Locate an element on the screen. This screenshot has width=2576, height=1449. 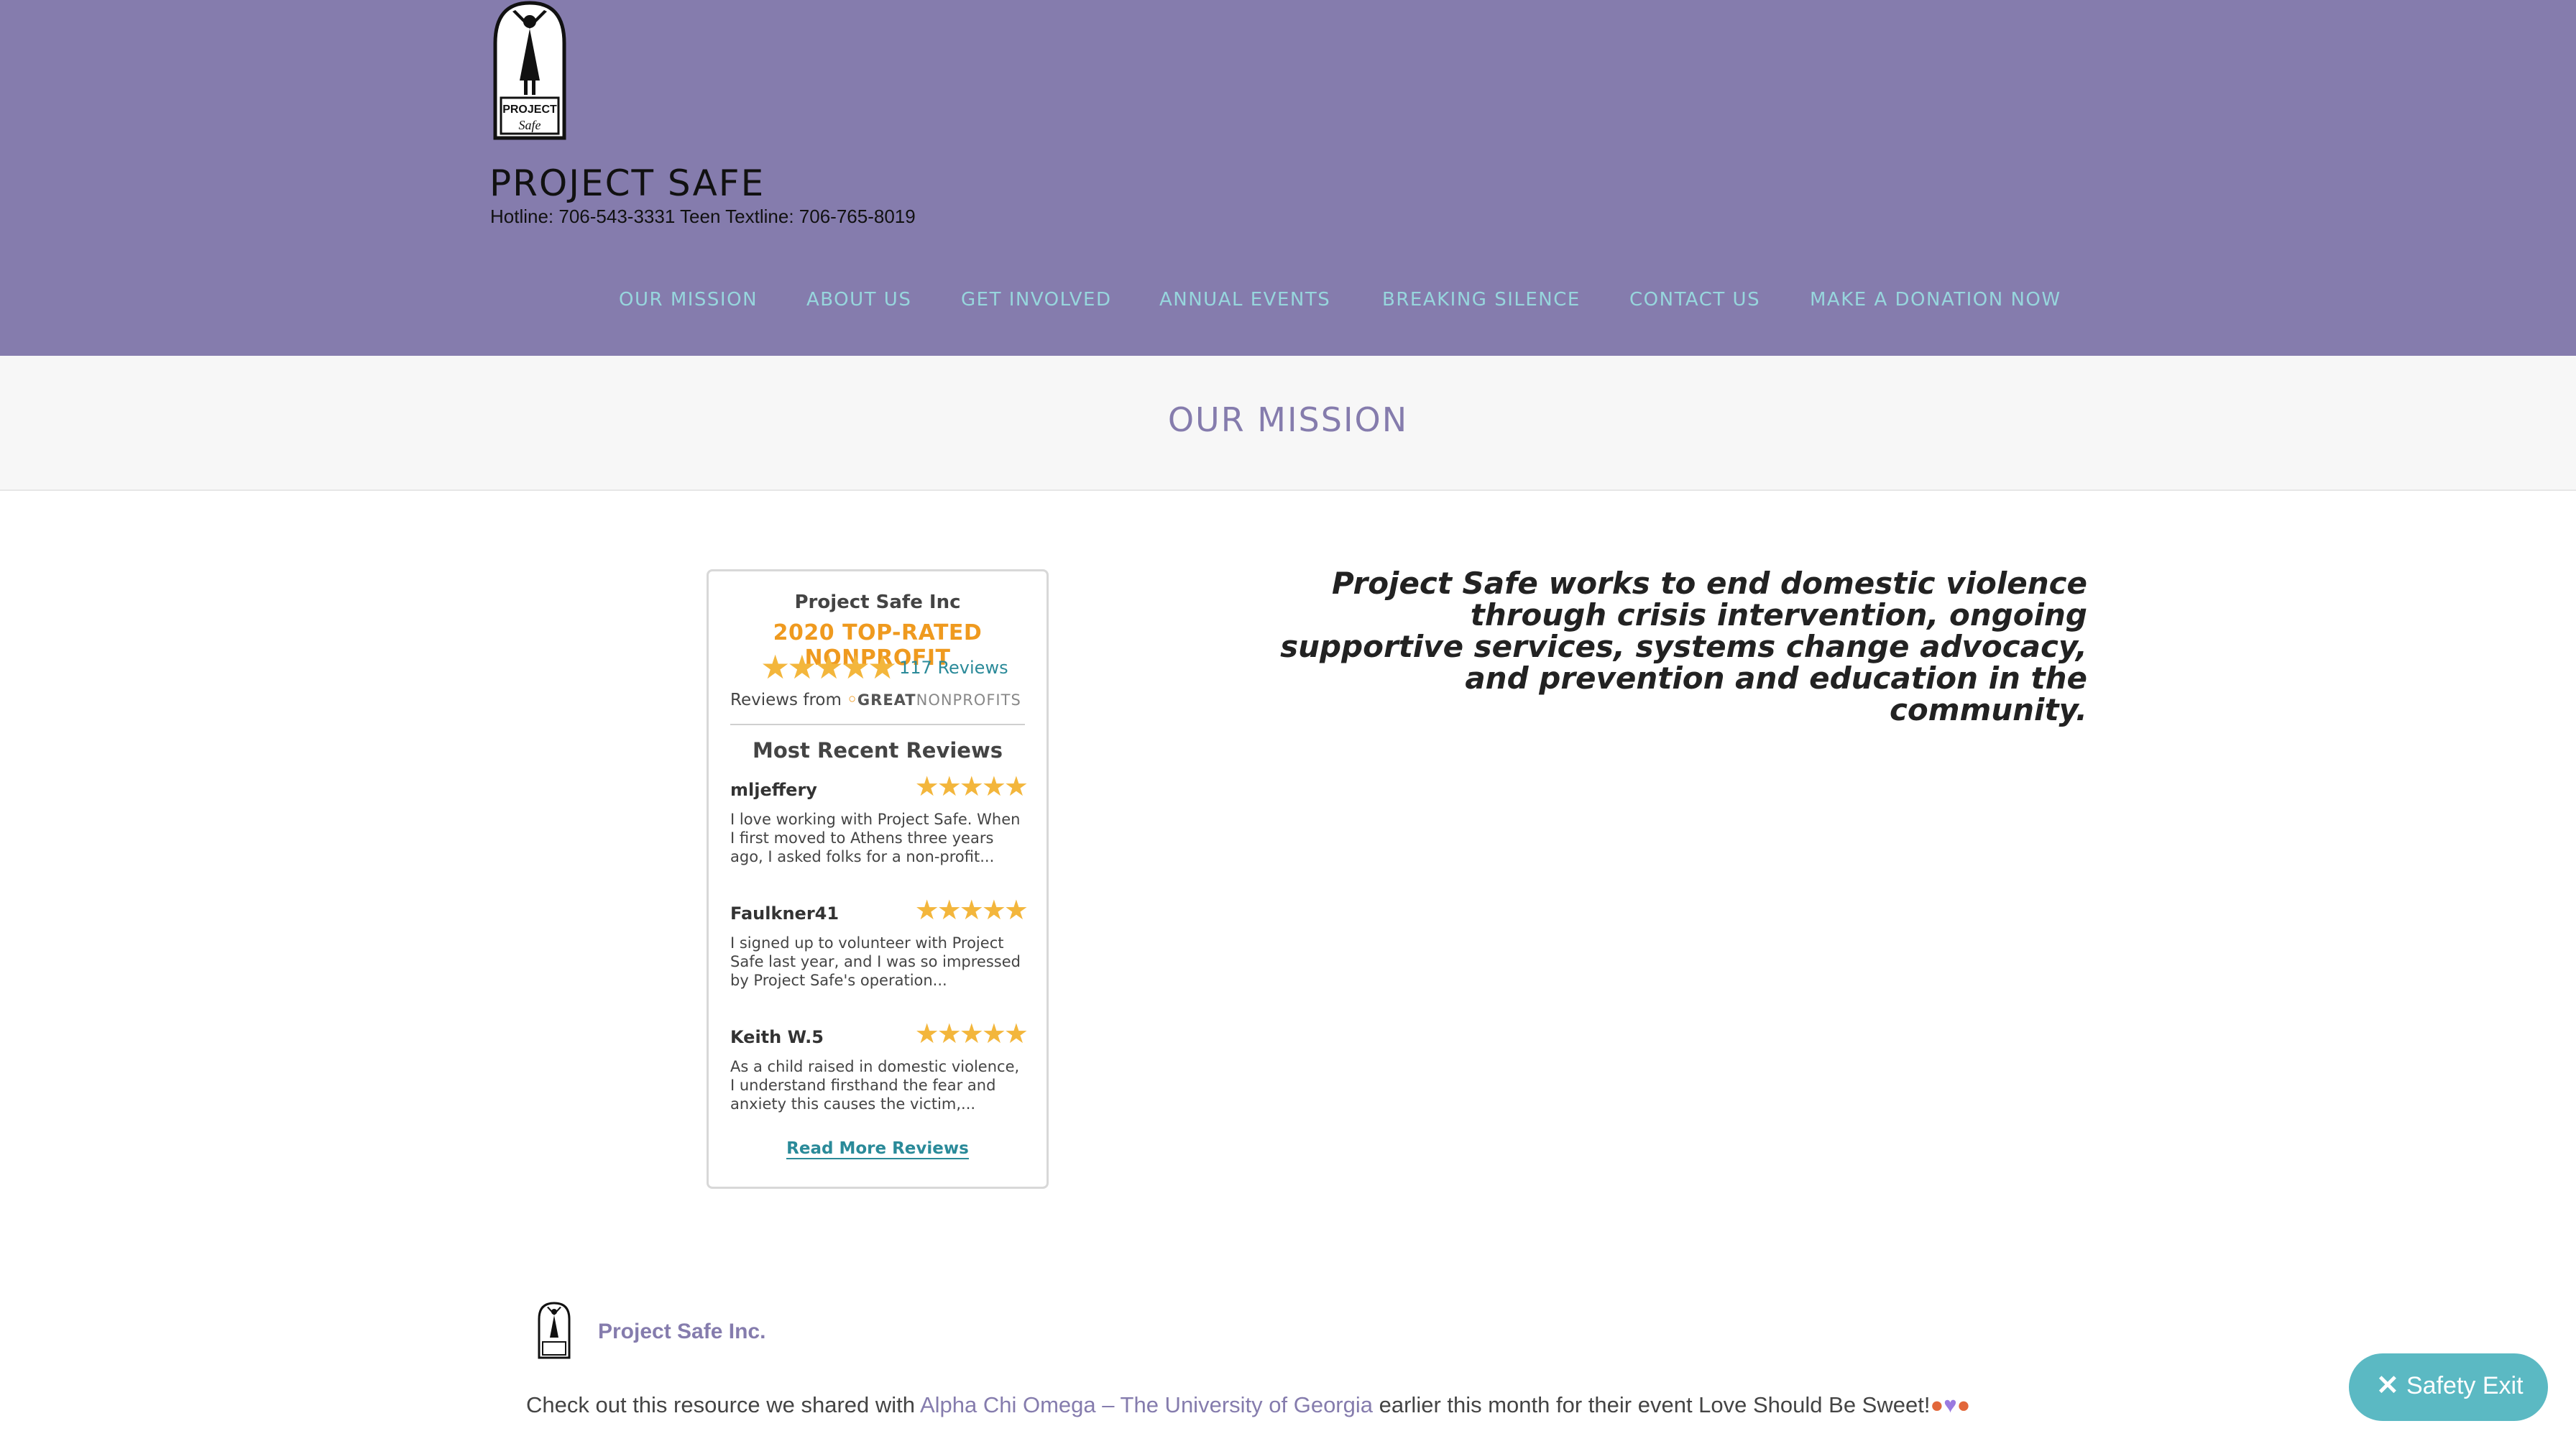
widget-divider is located at coordinates (877, 724).